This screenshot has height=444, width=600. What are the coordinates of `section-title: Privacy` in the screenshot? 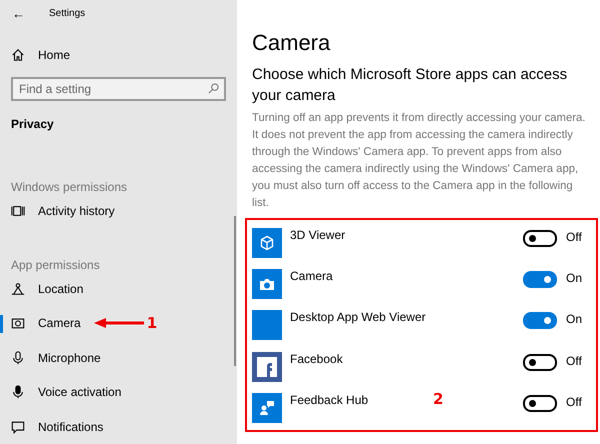 It's located at (32, 124).